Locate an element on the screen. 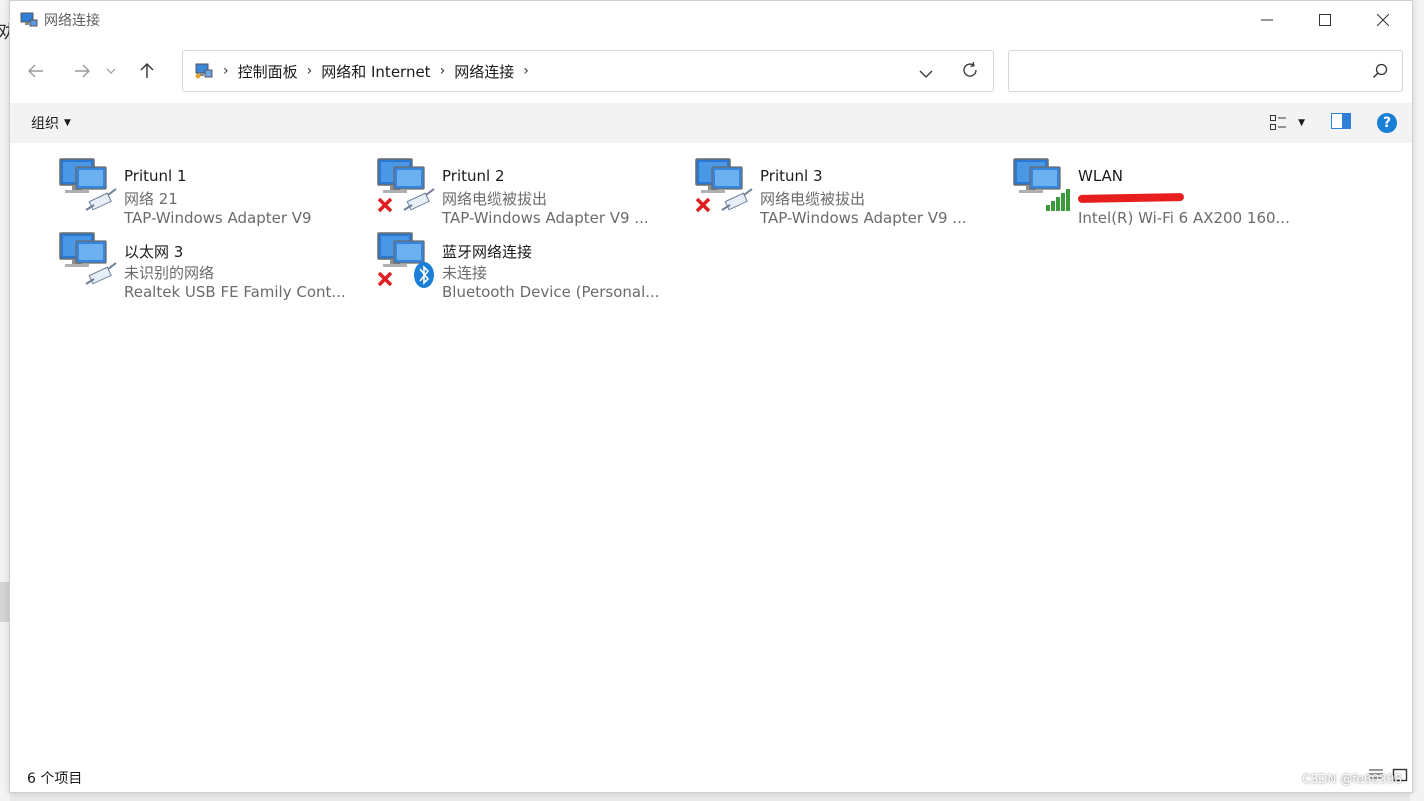  recent-locations-button is located at coordinates (111, 71).